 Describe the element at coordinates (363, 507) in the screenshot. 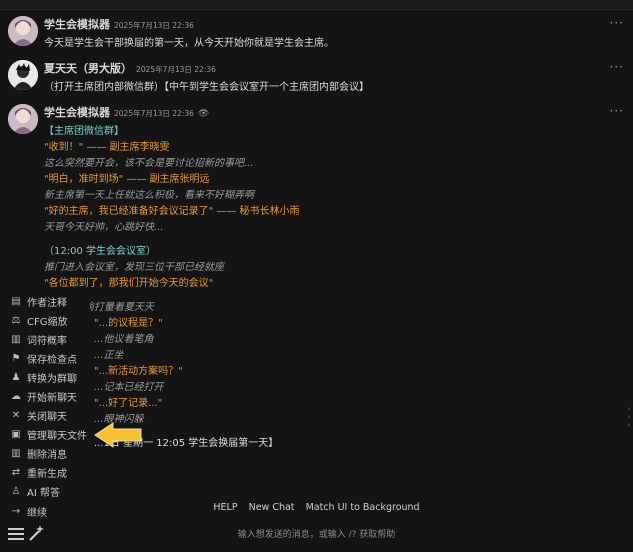

I see `match-ui-link: Match UI to Background` at that location.